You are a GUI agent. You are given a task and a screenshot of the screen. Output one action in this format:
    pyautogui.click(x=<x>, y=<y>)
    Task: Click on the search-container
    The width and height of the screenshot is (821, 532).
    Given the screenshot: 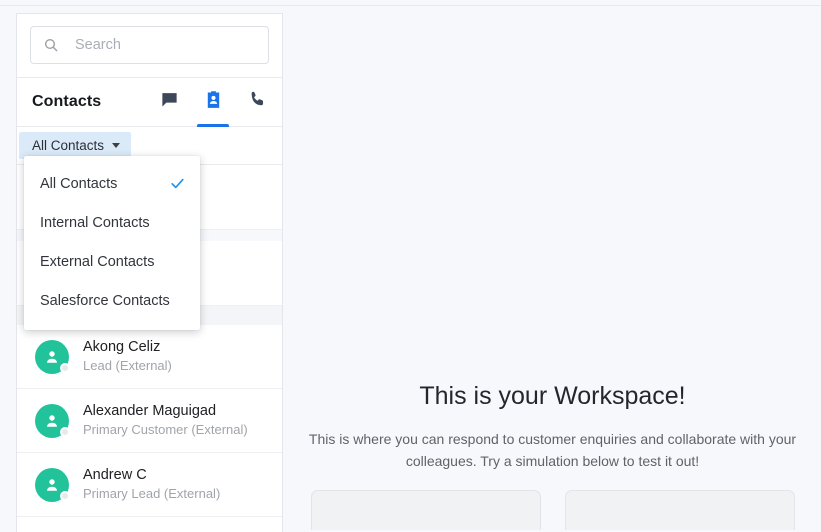 What is the action you would take?
    pyautogui.click(x=149, y=45)
    